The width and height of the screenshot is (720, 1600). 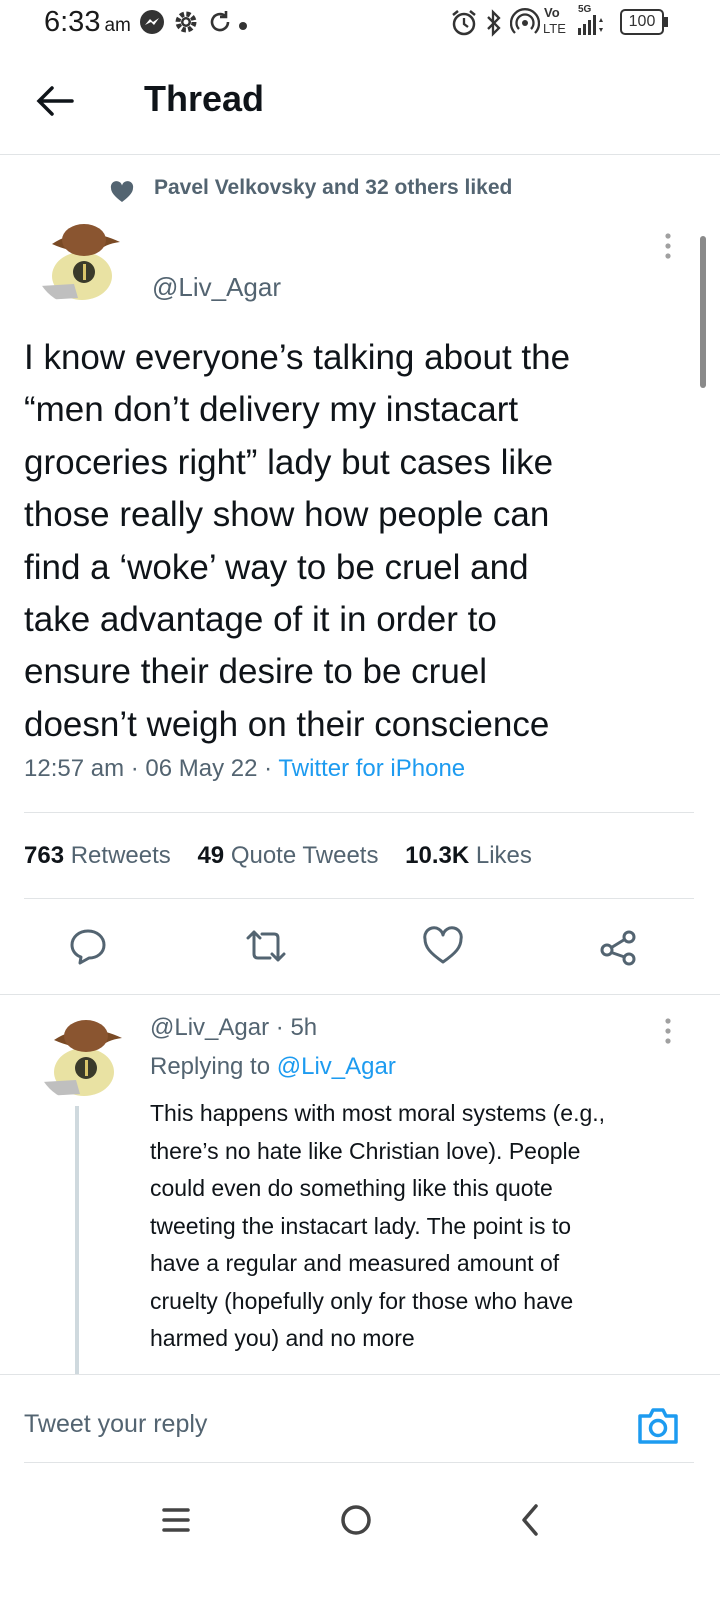 I want to click on messenger-icon, so click(x=152, y=24).